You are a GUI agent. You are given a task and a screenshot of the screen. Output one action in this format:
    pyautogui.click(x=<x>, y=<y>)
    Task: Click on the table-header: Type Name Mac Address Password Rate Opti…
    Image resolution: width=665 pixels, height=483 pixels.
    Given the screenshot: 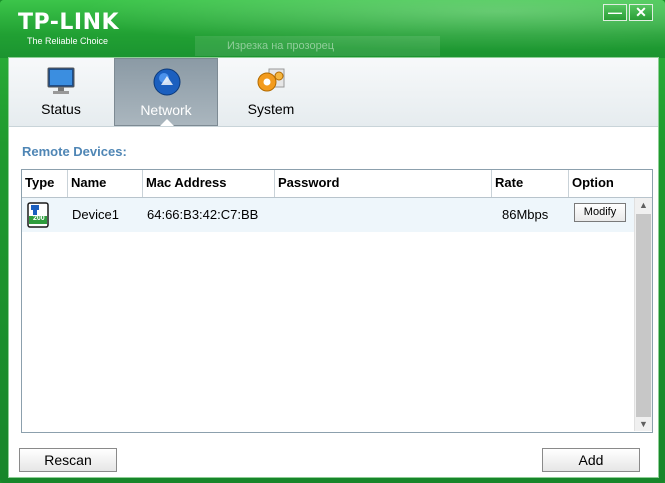 What is the action you would take?
    pyautogui.click(x=337, y=184)
    